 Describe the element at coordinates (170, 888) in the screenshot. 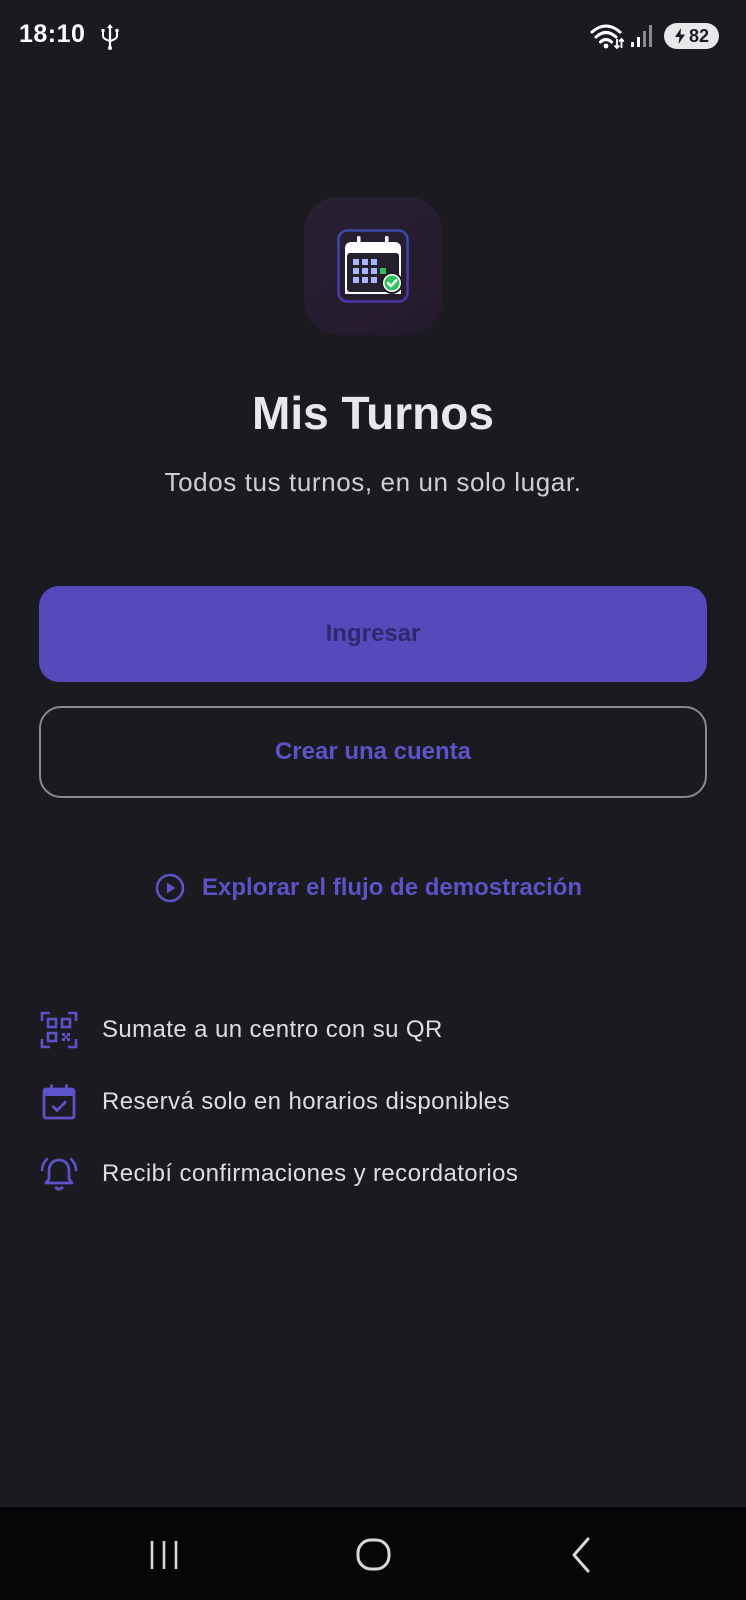

I see `play-circle-icon` at that location.